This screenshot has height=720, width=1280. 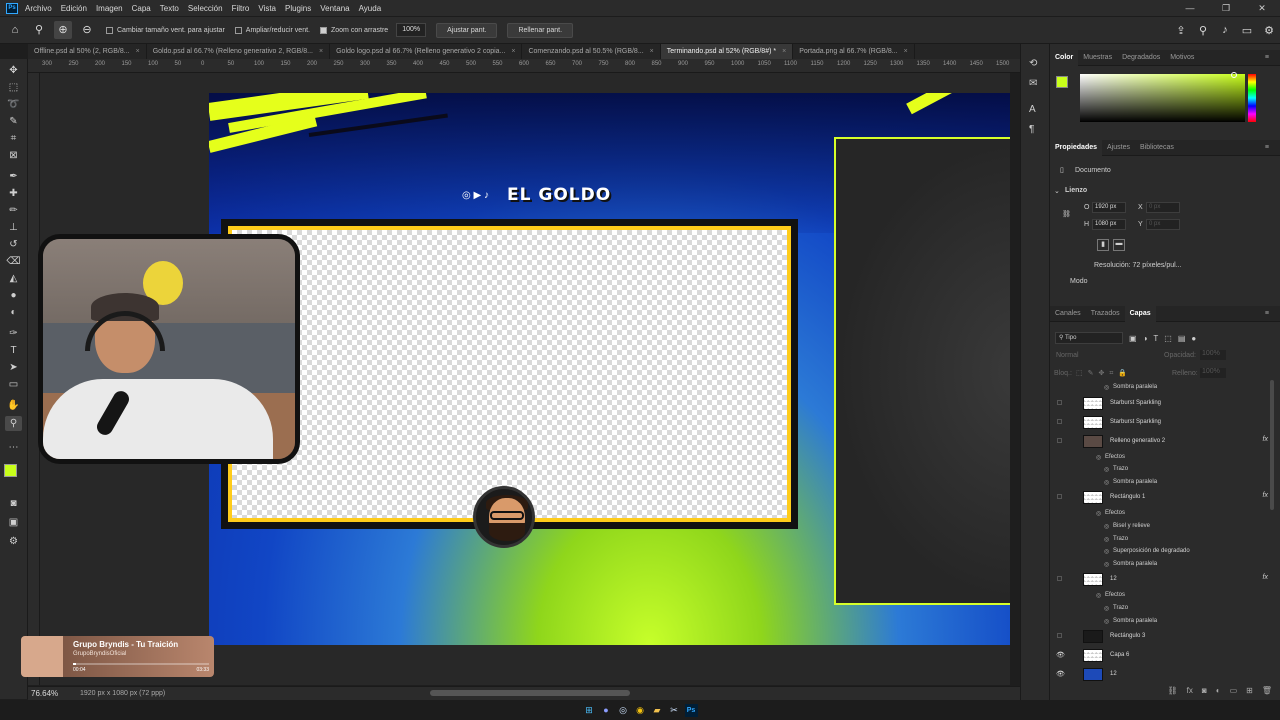 I want to click on tab-color: Color, so click(x=1064, y=57).